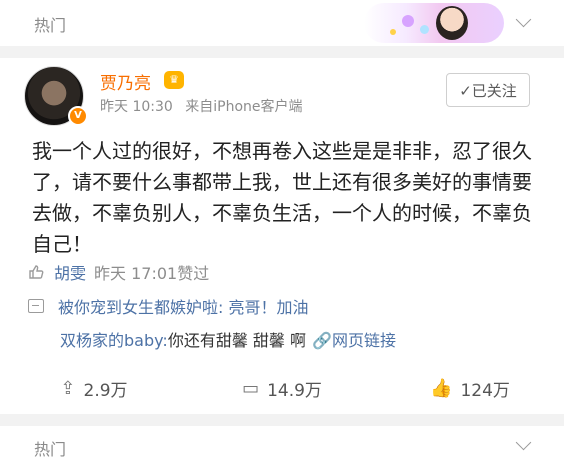 This screenshot has height=460, width=564. I want to click on top-header: 热门, so click(282, 23).